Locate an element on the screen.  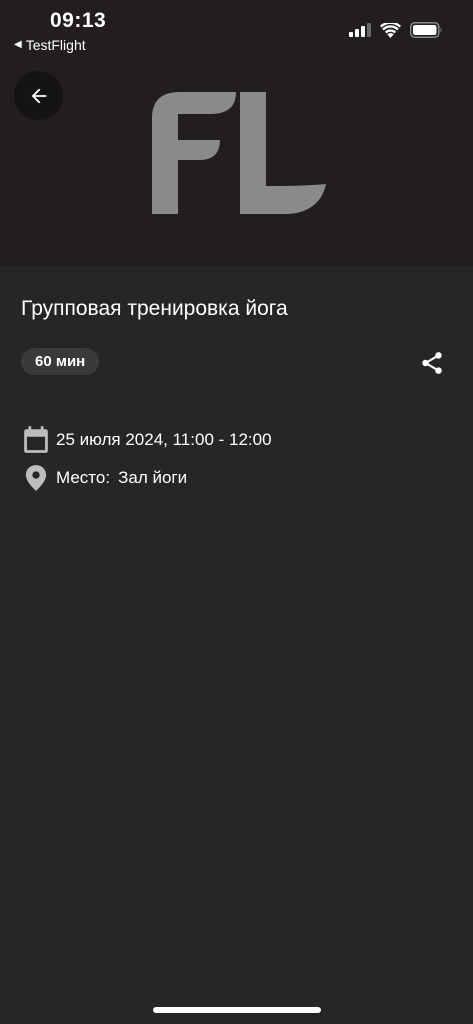
battery-icon is located at coordinates (426, 30).